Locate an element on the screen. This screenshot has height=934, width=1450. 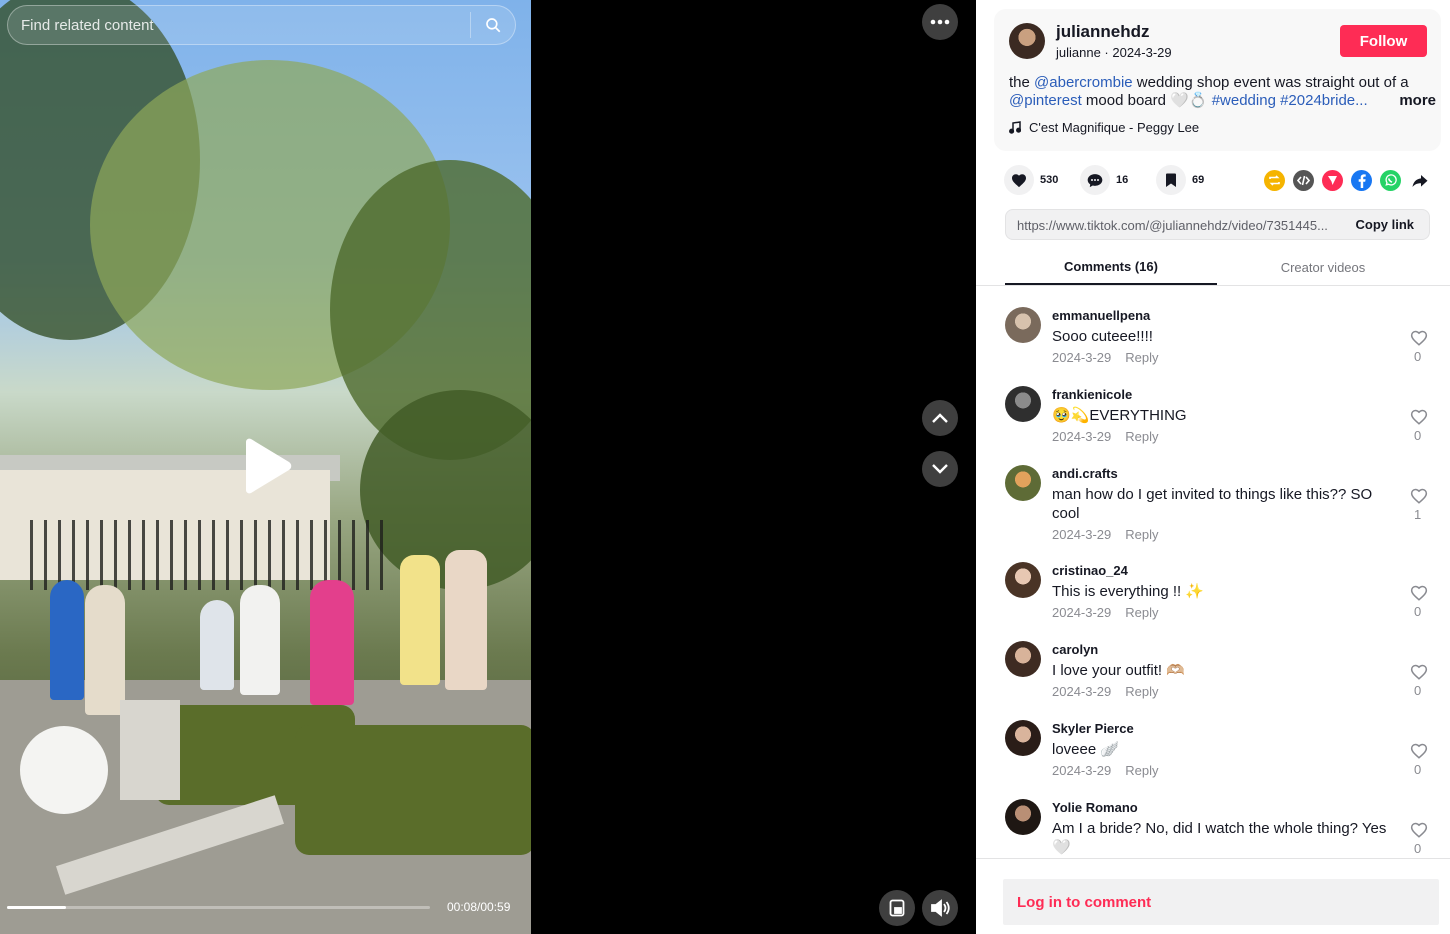
search-icon is located at coordinates (493, 25).